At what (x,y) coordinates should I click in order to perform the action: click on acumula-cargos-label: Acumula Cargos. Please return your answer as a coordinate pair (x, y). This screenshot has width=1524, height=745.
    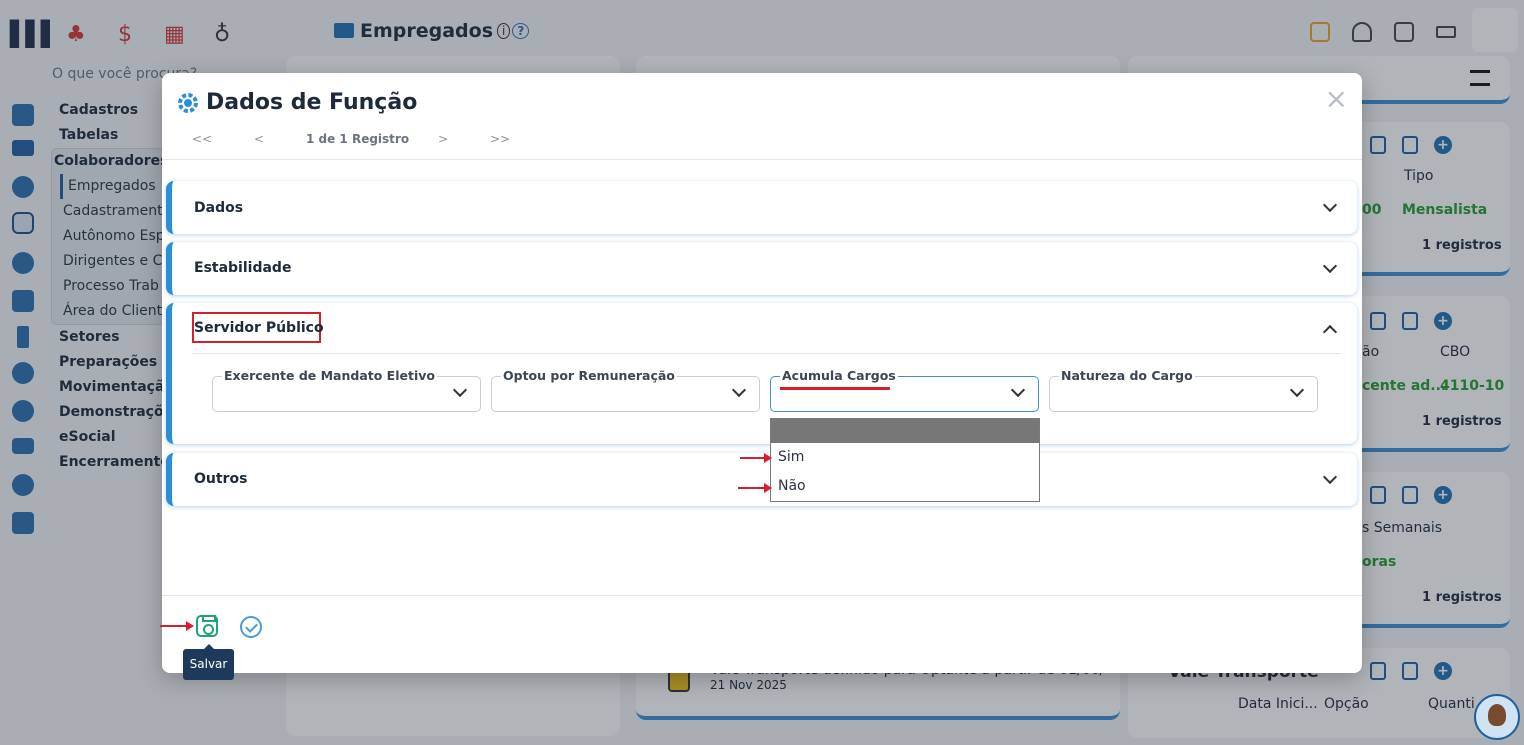
    Looking at the image, I should click on (839, 375).